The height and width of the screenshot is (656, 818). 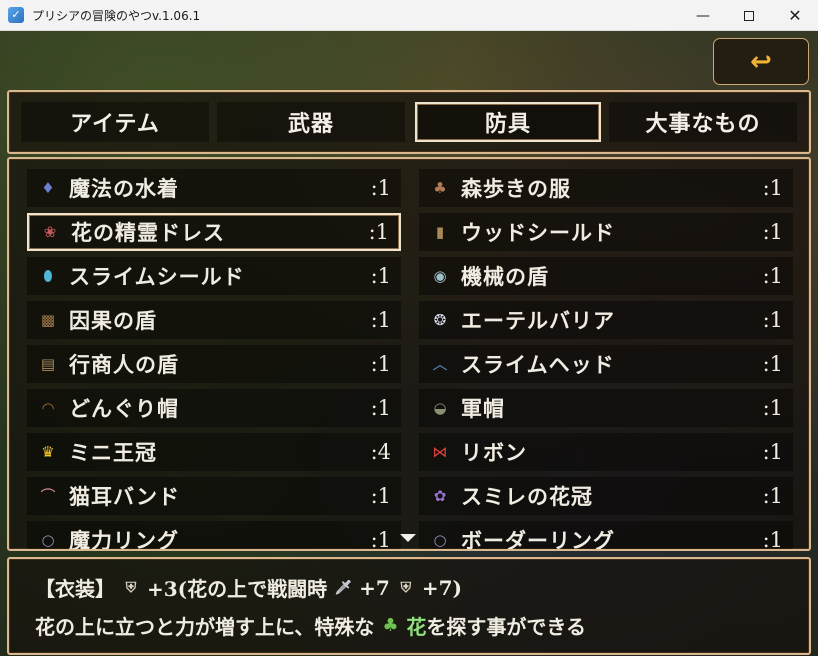 I want to click on list-item: ▩ 因果の盾:1, so click(x=214, y=320).